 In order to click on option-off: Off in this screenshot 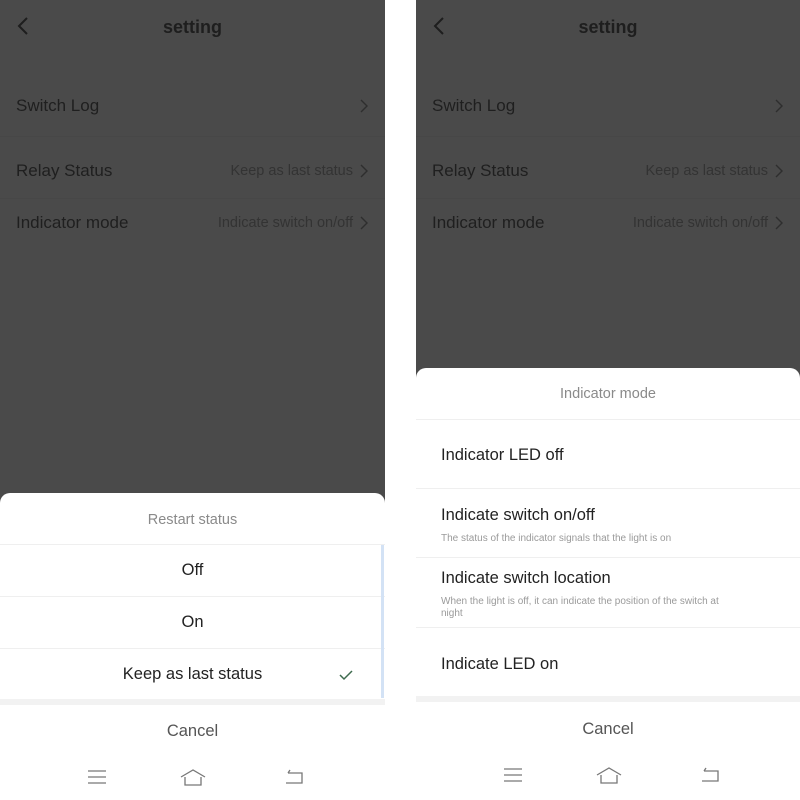, I will do `click(192, 570)`.